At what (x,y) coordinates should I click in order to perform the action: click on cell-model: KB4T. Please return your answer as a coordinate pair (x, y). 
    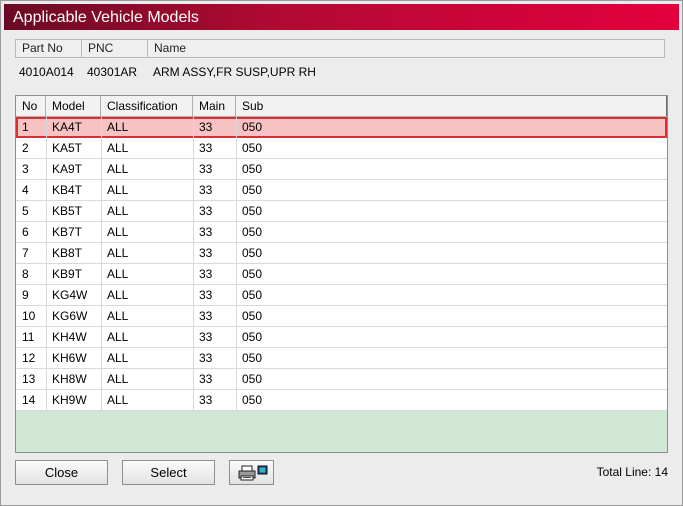
    Looking at the image, I should click on (67, 190).